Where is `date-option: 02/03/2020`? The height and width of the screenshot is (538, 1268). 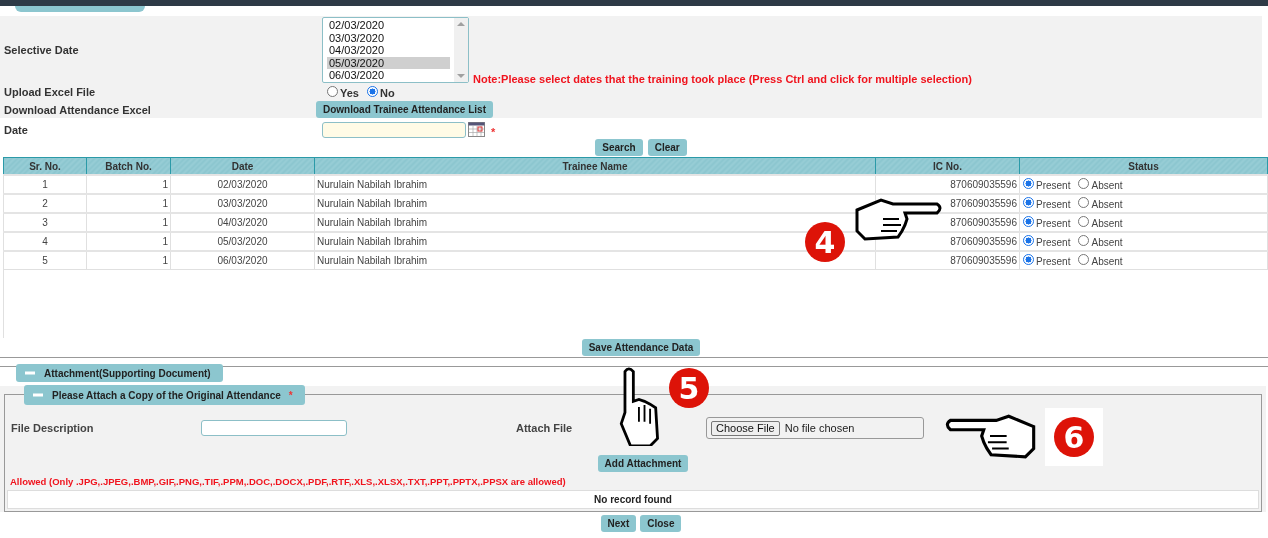 date-option: 02/03/2020 is located at coordinates (388, 25).